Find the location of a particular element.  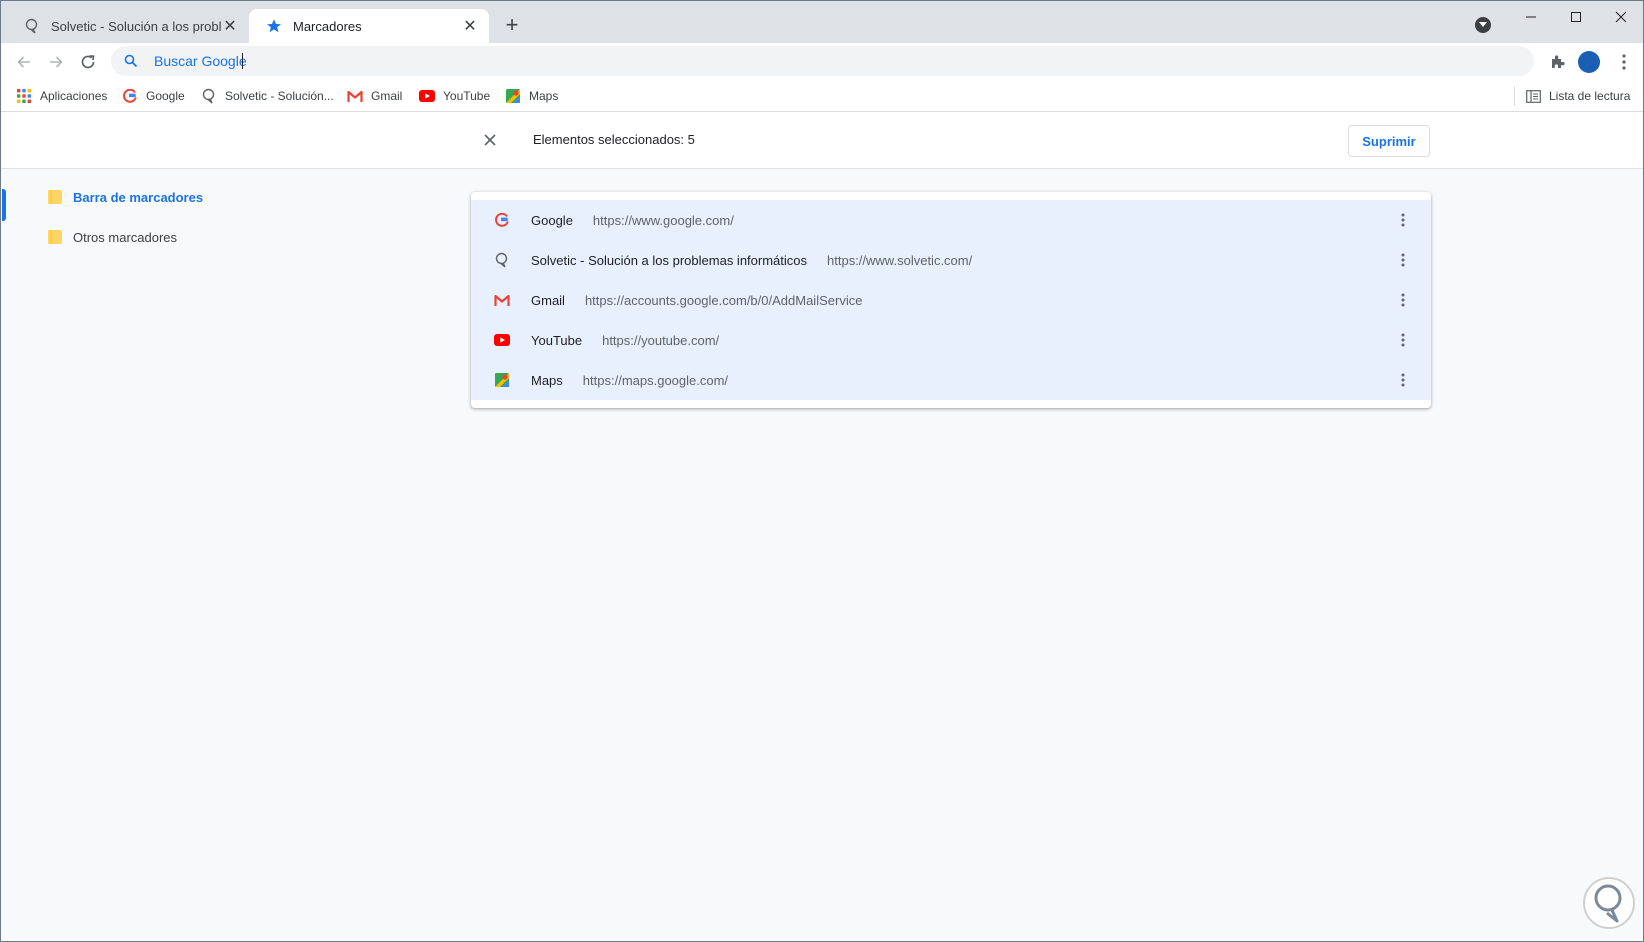

bookmark-row-google: Google https://www.google.com/ is located at coordinates (951, 220).